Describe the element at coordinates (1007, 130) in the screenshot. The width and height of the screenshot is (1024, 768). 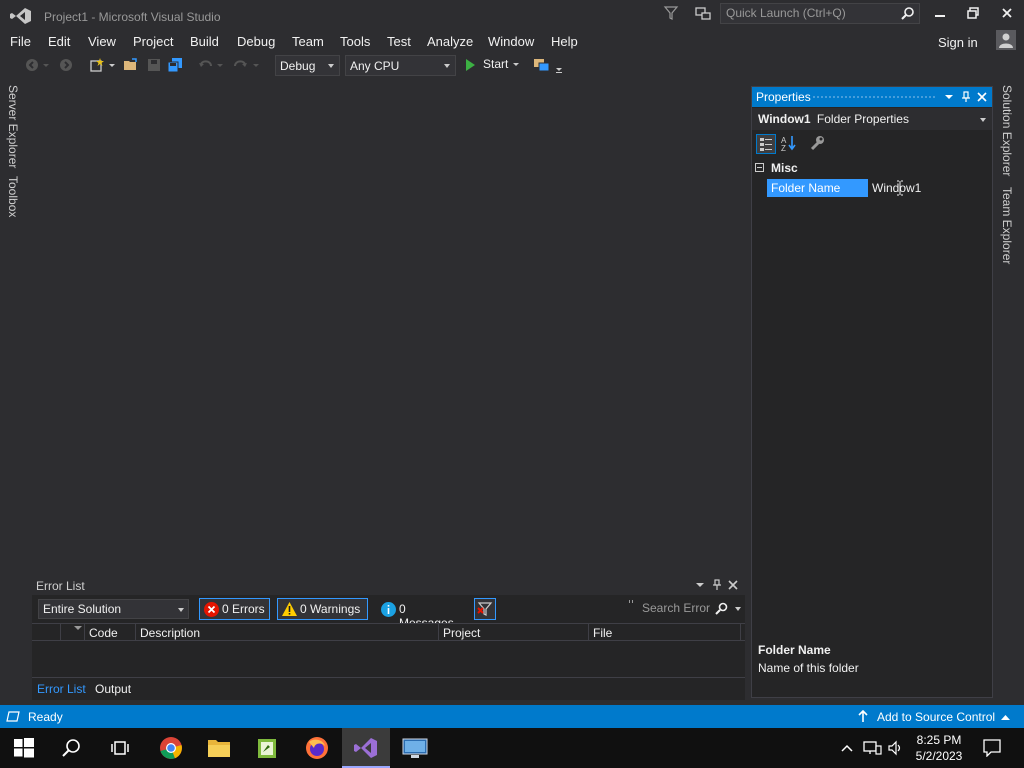
I see `solution-explorer-tab: Solution Explorer` at that location.